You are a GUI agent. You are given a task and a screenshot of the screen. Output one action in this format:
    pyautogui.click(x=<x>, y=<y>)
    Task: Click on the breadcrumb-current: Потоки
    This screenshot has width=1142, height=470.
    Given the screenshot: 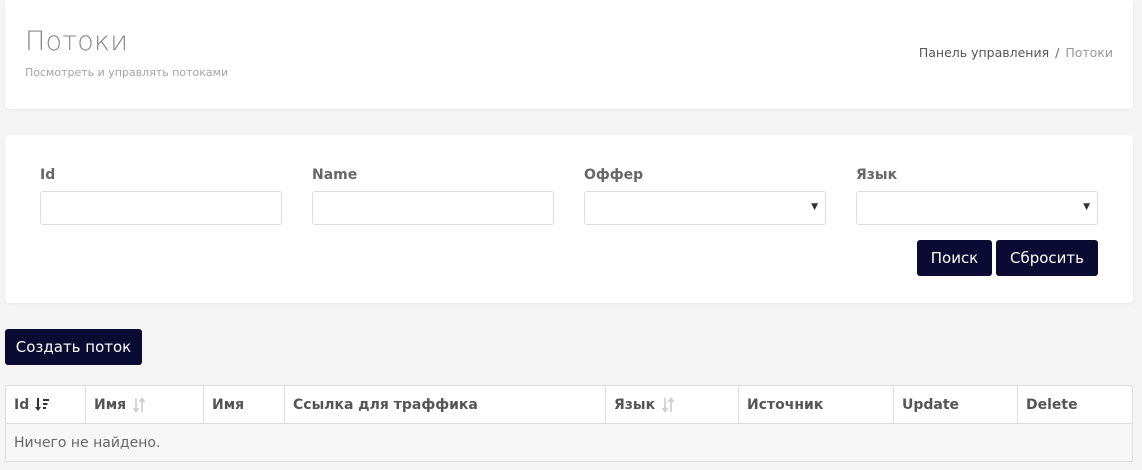 What is the action you would take?
    pyautogui.click(x=1089, y=52)
    